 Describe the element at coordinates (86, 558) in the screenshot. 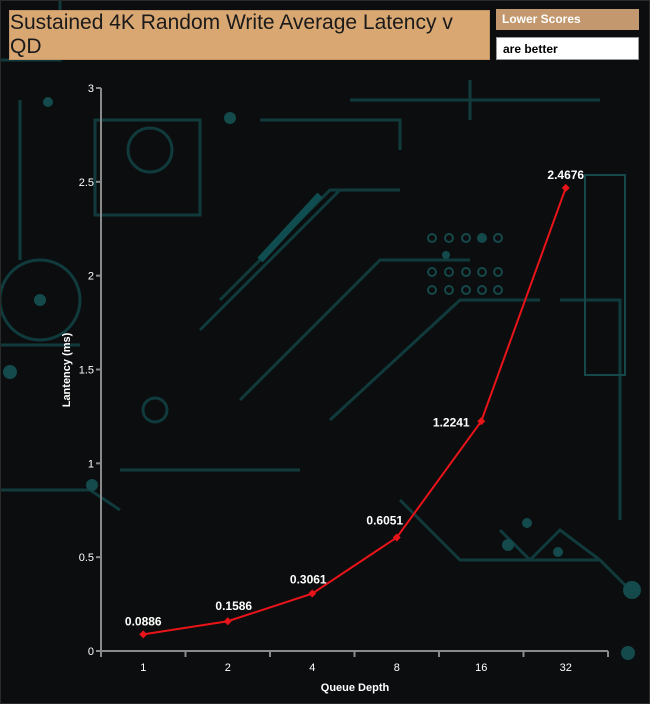

I see `y-tick-label: 0.5` at that location.